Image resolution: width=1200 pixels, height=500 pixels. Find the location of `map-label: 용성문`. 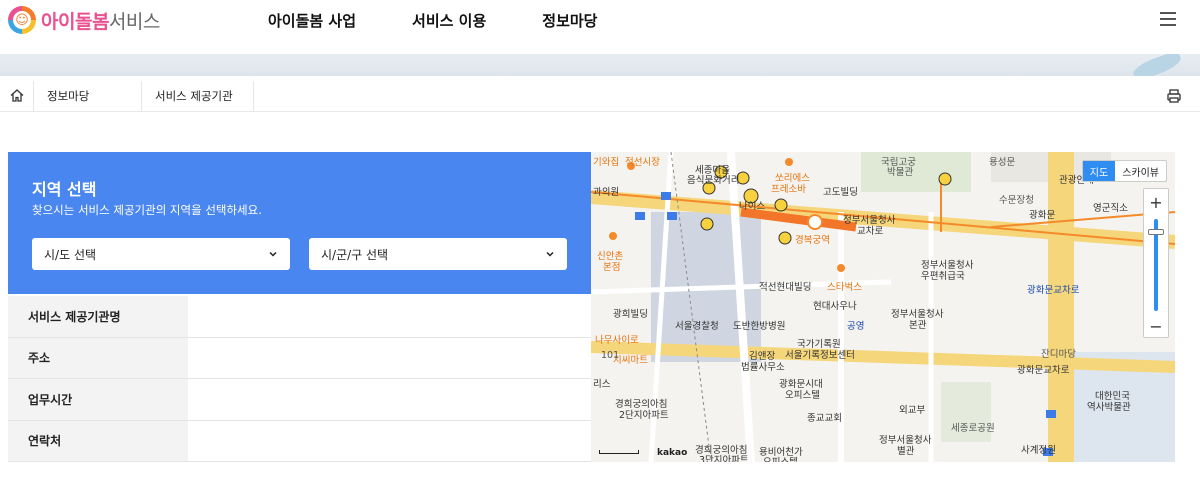

map-label: 용성문 is located at coordinates (1002, 162).